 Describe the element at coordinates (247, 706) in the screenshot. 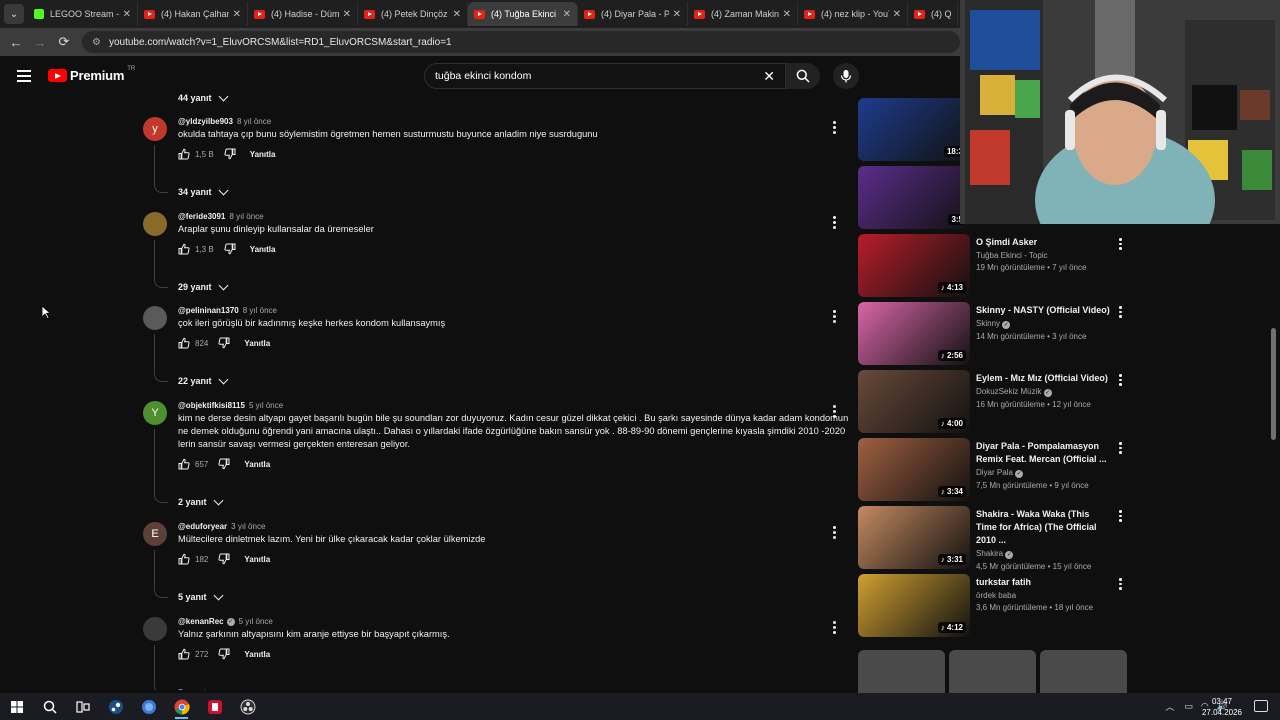

I see `taskbar-obs` at that location.